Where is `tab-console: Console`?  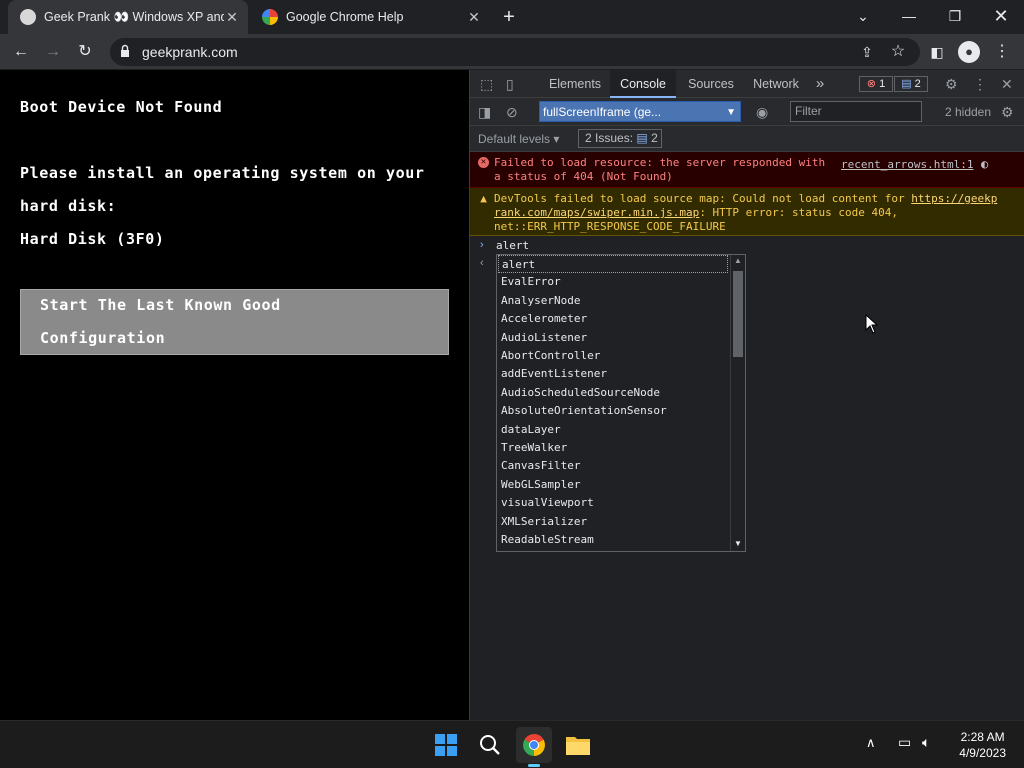 tab-console: Console is located at coordinates (643, 84).